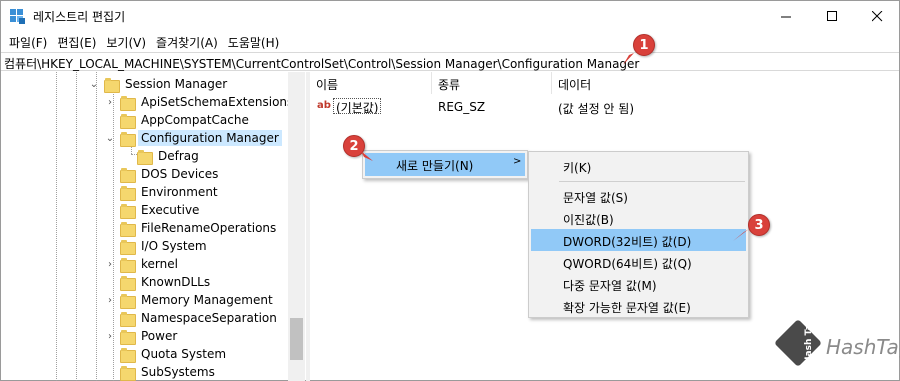  Describe the element at coordinates (165, 246) in the screenshot. I see `tree-item-io-system: I/O System` at that location.